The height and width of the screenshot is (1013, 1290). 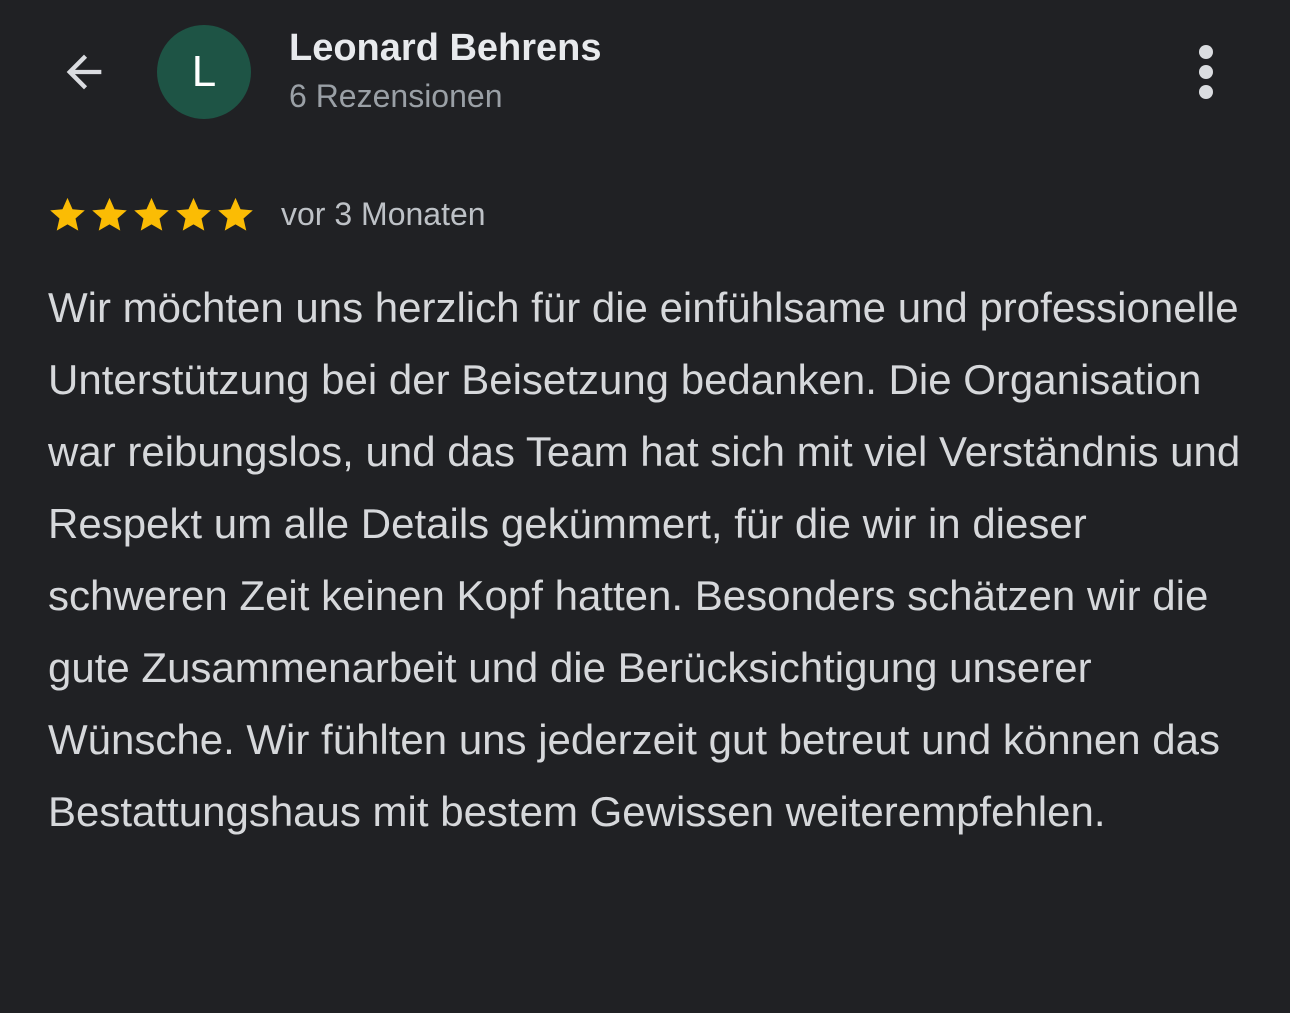 I want to click on more-vert-icon, so click(x=1206, y=72).